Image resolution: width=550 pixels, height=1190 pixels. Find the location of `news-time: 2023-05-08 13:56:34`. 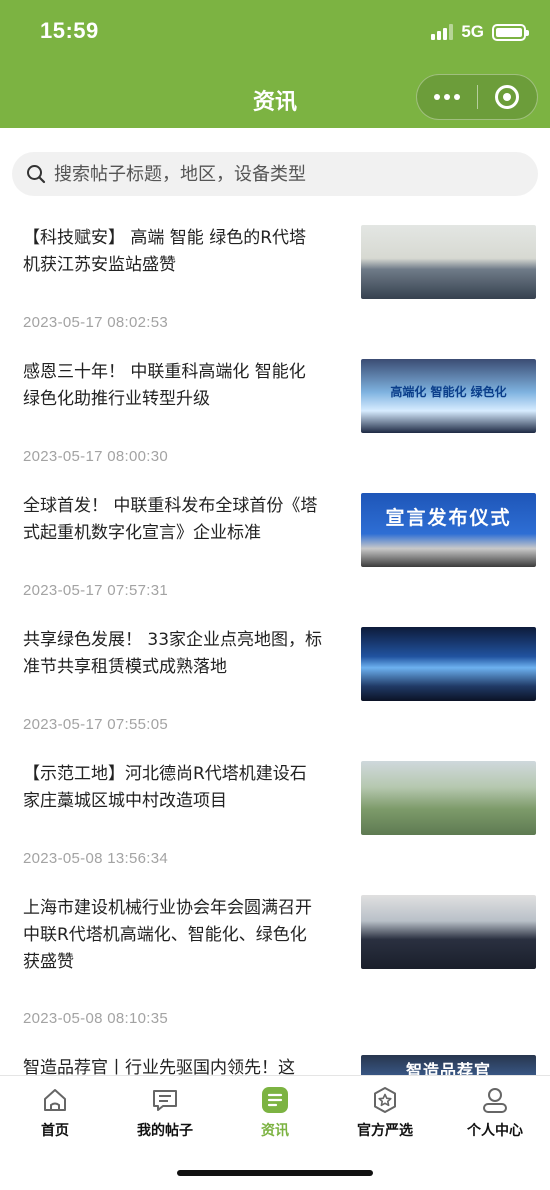

news-time: 2023-05-08 13:56:34 is located at coordinates (95, 858).